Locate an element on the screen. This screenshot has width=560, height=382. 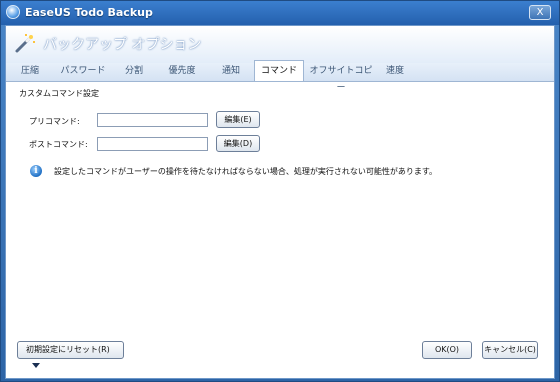
tab-priority: 優先度 is located at coordinates (182, 71).